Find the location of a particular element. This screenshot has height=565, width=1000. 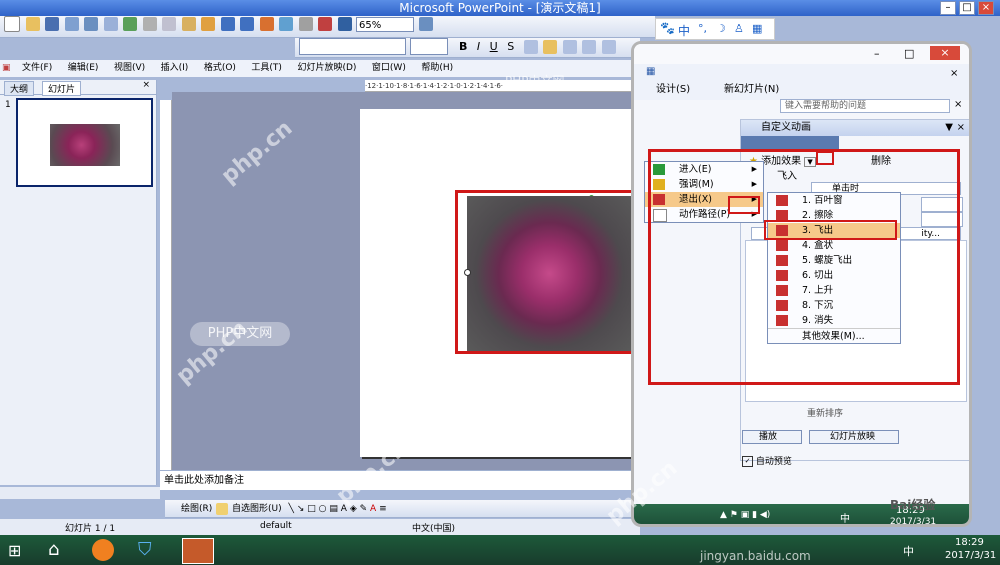

home-icon: ⌂ is located at coordinates (53, 549).